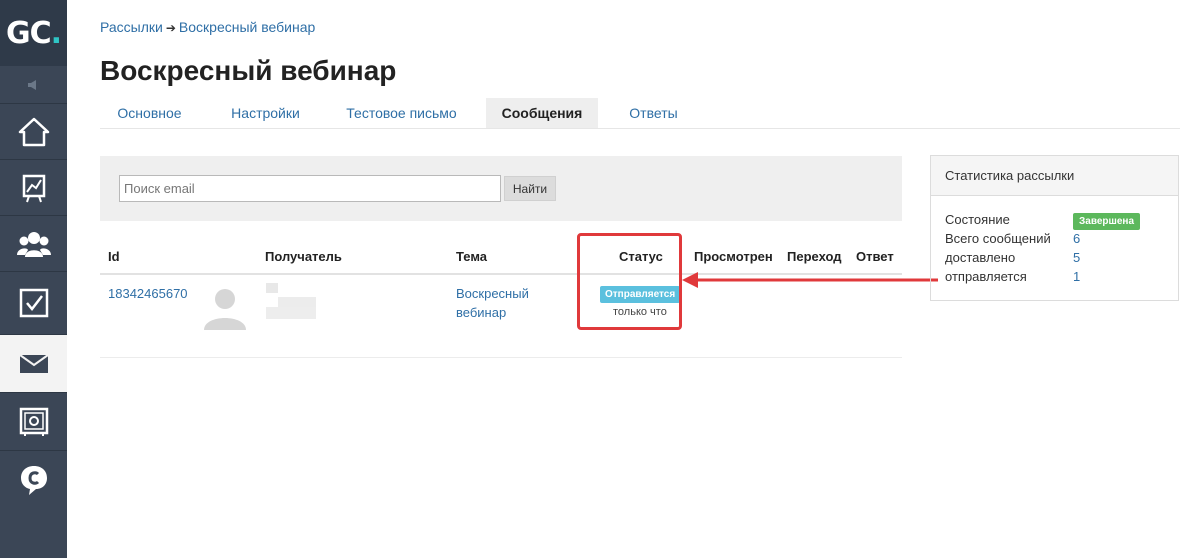 The height and width of the screenshot is (558, 1200). Describe the element at coordinates (149, 113) in the screenshot. I see `tab-main: Основное` at that location.